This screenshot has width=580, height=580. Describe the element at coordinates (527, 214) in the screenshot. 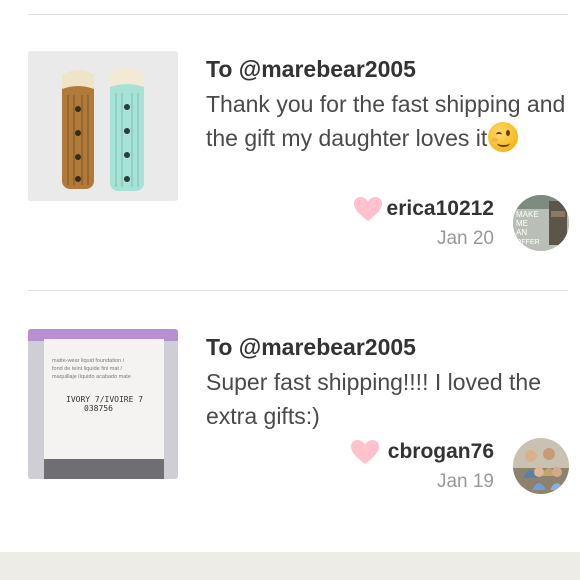

I see `avatar-text: MAKE` at that location.